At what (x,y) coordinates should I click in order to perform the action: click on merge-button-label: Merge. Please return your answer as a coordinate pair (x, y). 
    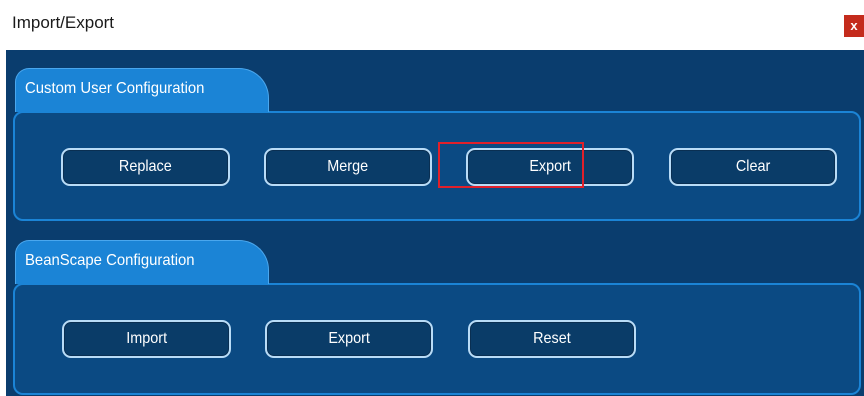
    Looking at the image, I should click on (348, 166).